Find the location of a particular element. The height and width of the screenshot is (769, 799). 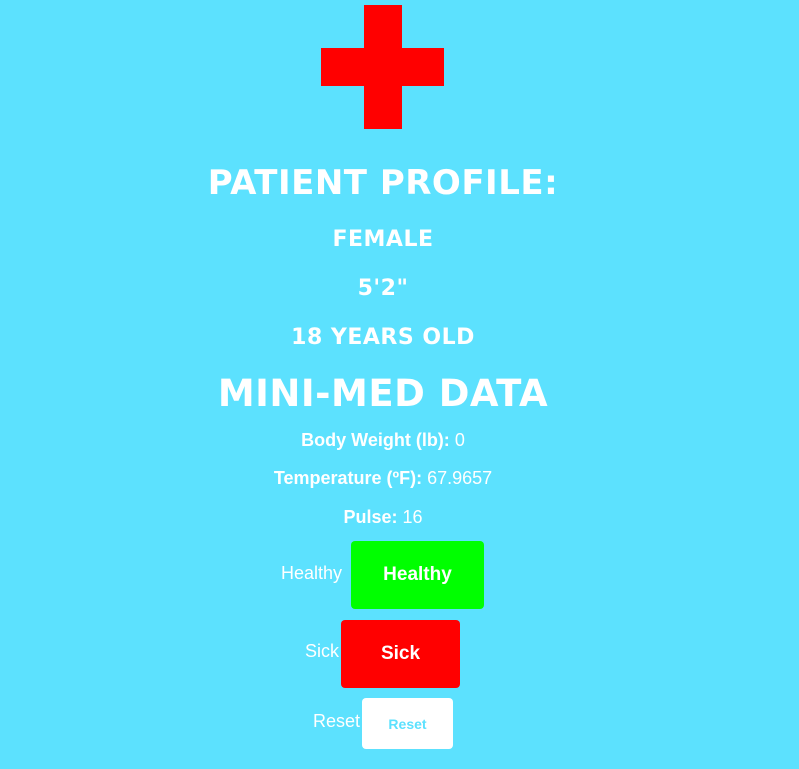

body-weight-value: 0 is located at coordinates (459, 440).